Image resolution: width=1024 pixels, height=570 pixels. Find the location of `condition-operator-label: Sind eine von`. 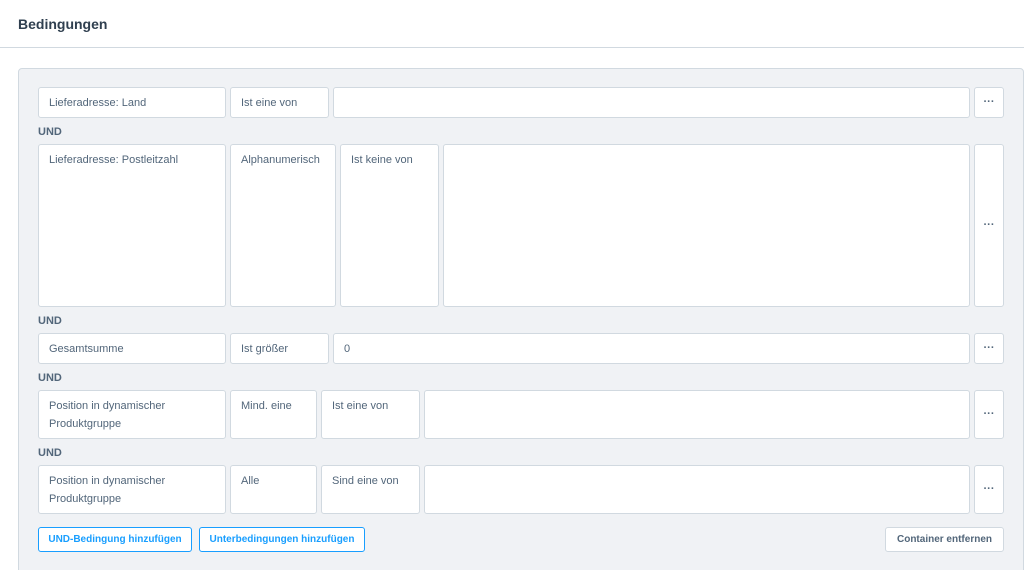

condition-operator-label: Sind eine von is located at coordinates (365, 481).